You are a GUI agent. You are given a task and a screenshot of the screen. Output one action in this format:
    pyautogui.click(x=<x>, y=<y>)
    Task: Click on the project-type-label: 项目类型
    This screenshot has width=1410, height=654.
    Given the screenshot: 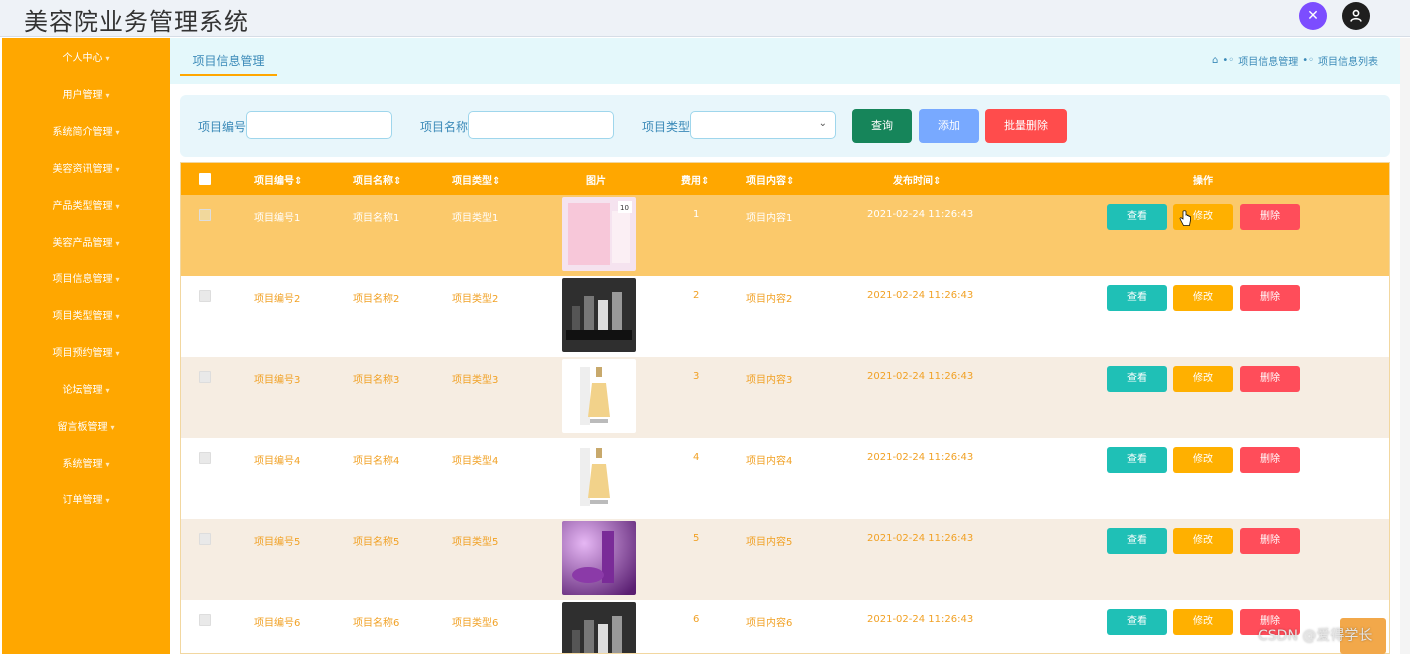 What is the action you would take?
    pyautogui.click(x=666, y=127)
    